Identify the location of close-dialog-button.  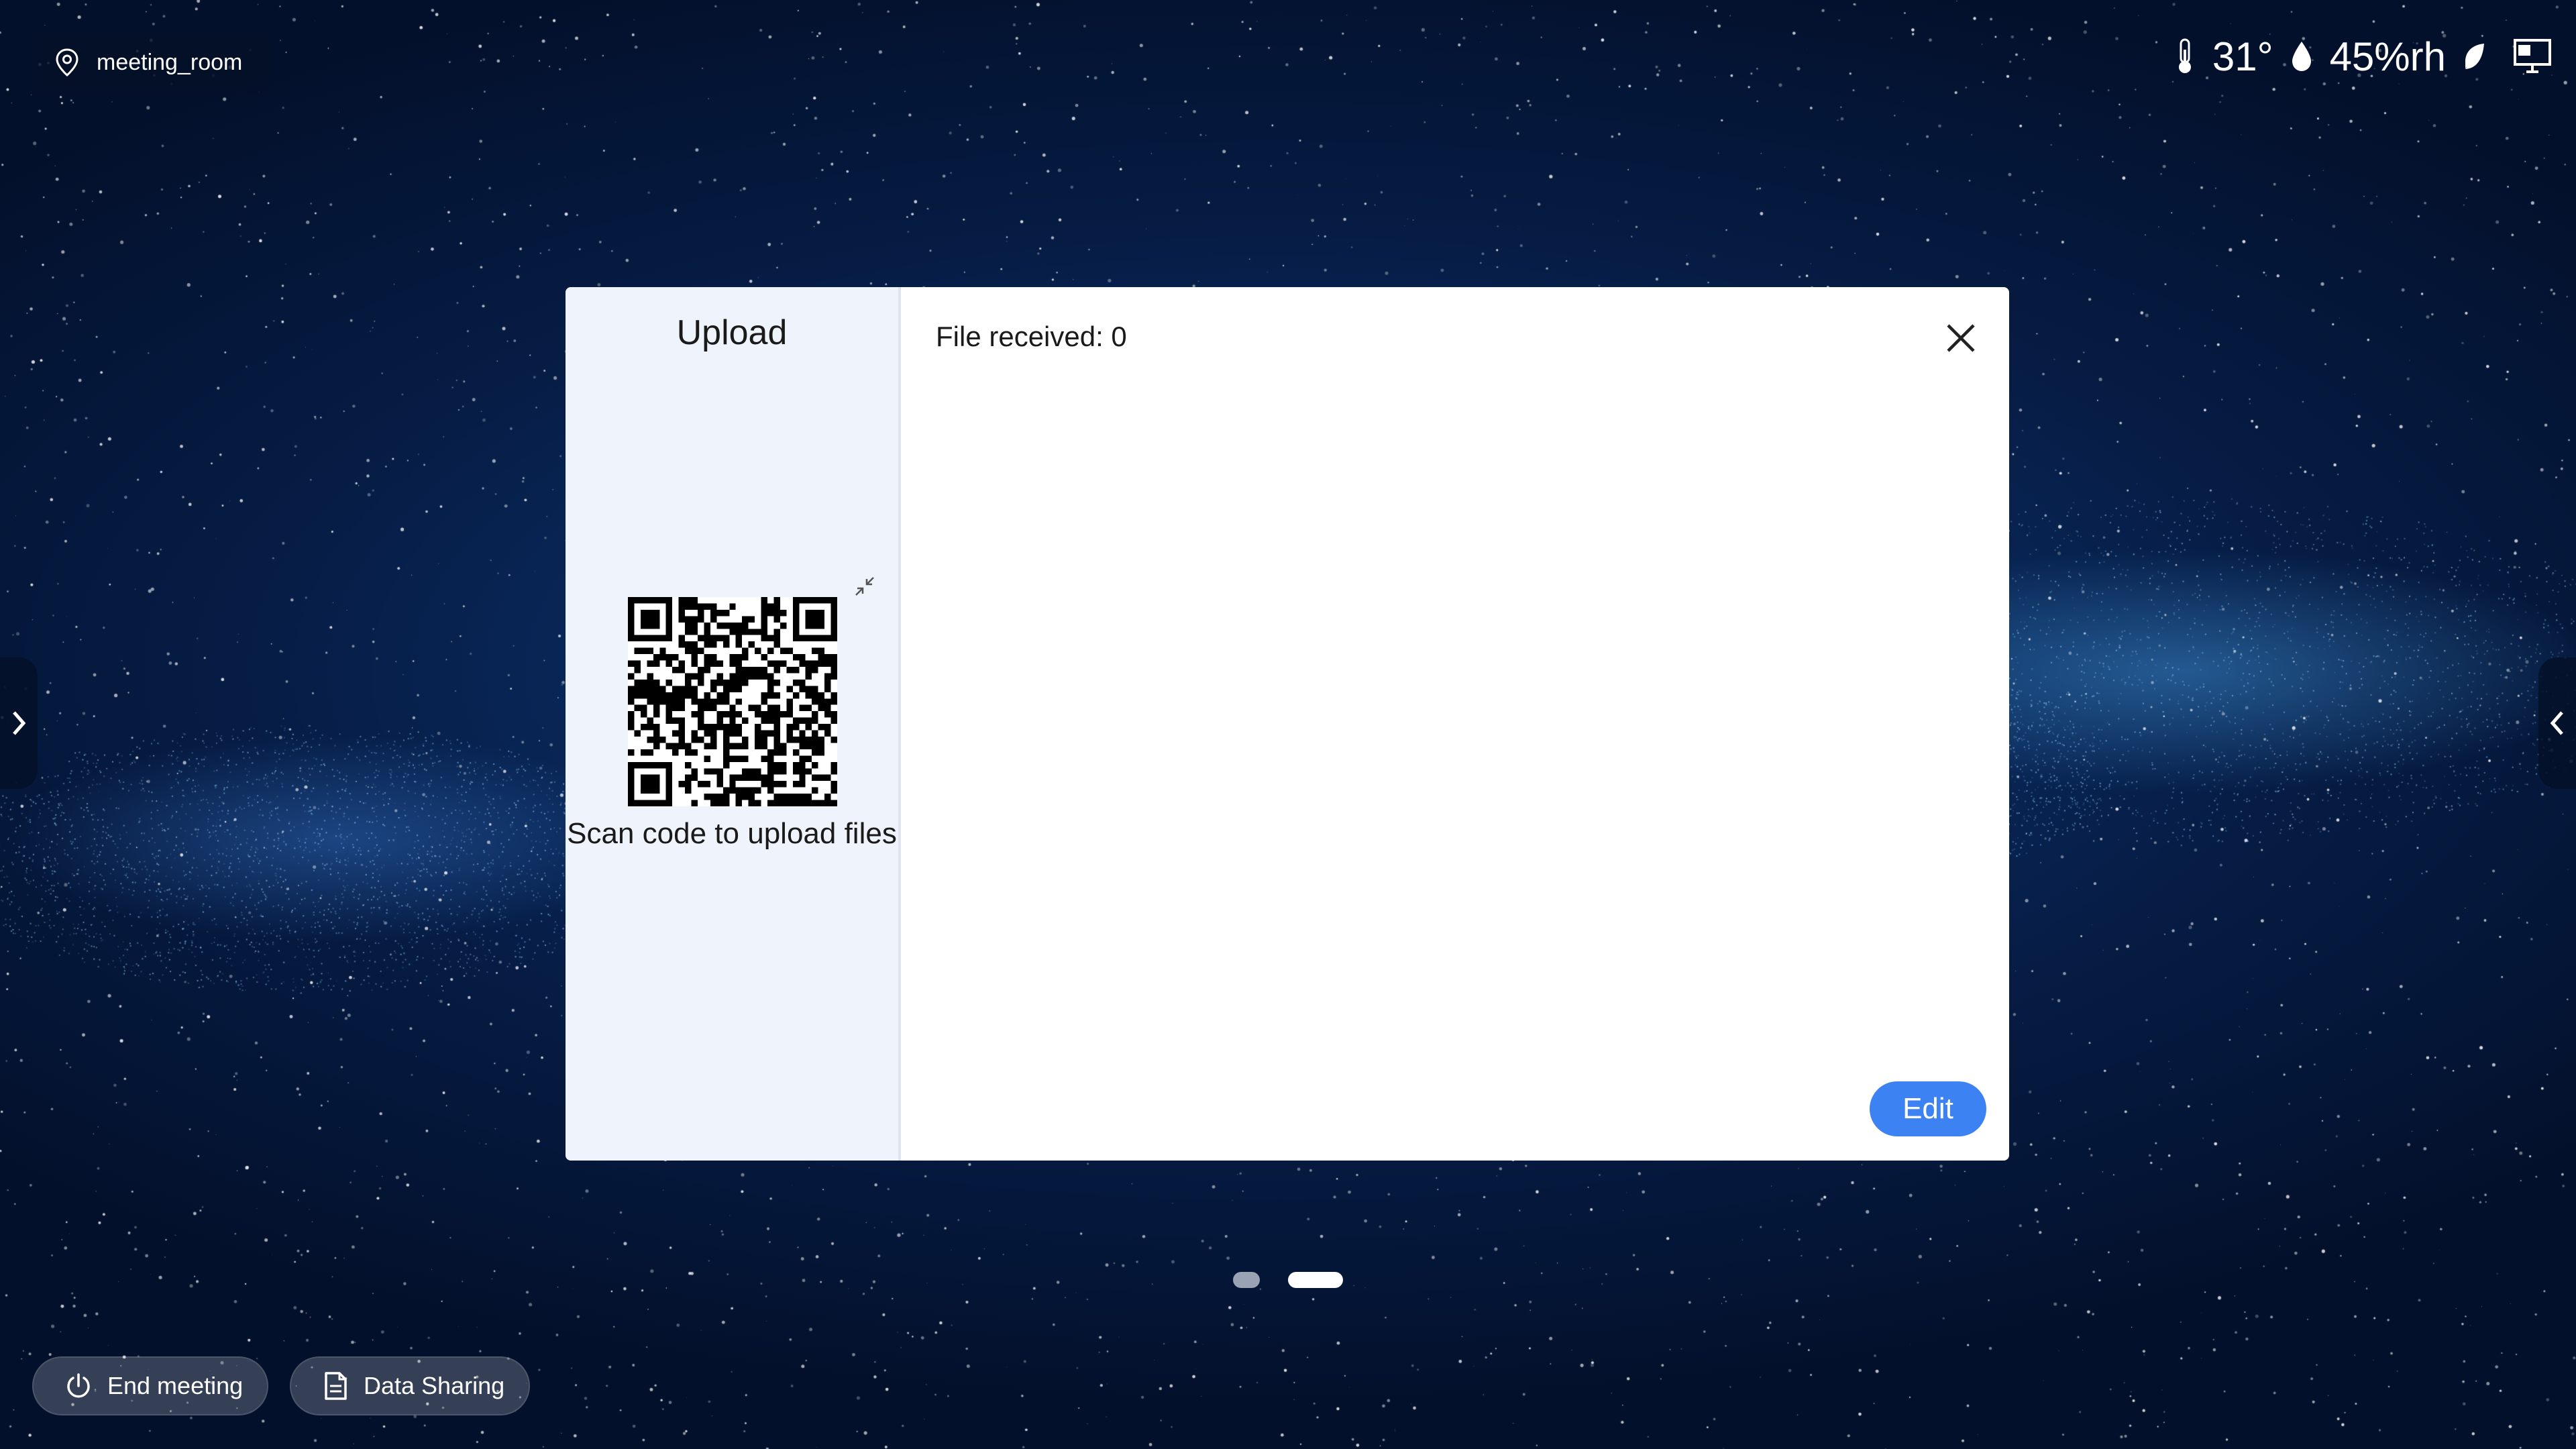
(1960, 338).